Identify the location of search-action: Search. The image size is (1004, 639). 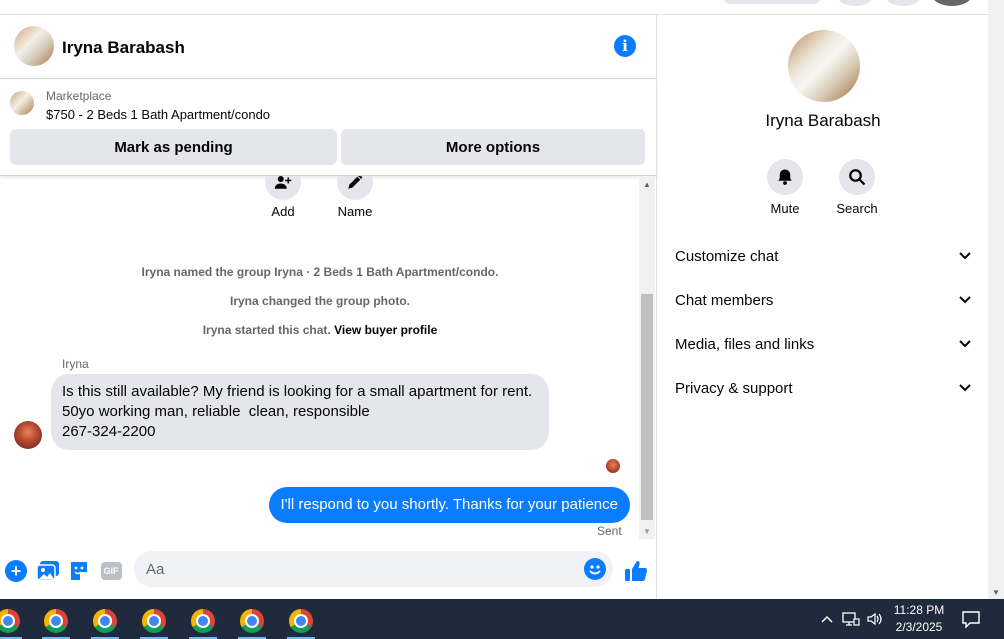
(857, 187).